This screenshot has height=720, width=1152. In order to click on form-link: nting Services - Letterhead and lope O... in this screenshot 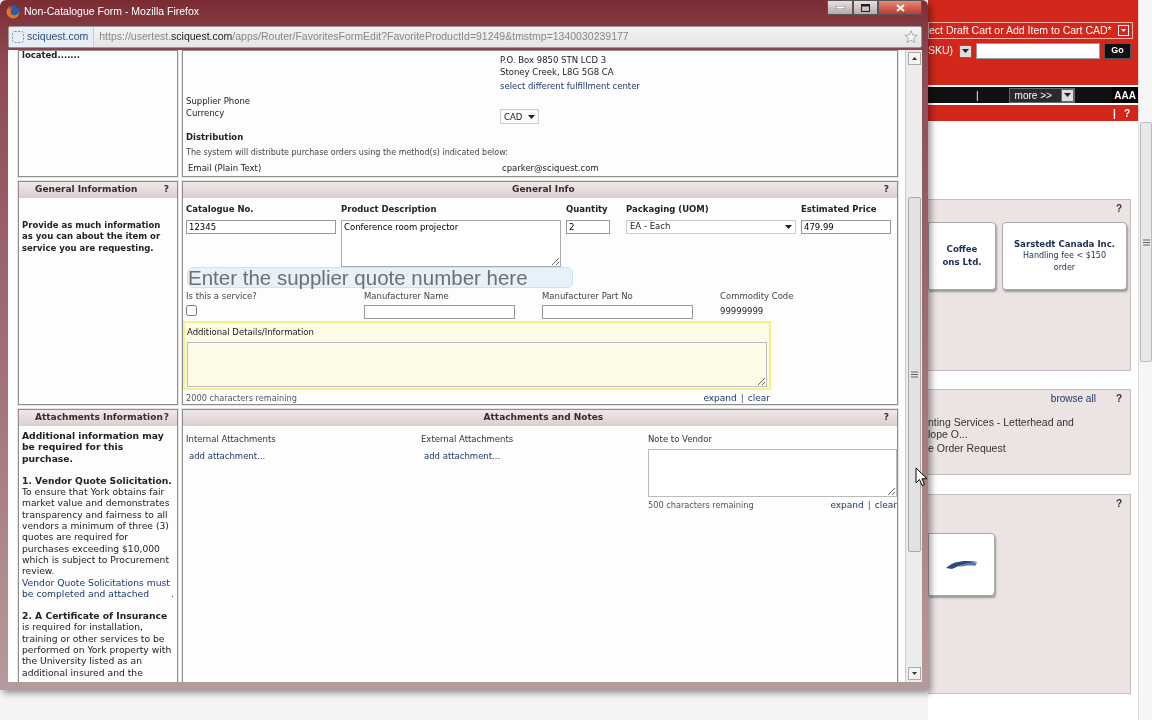, I will do `click(1009, 428)`.